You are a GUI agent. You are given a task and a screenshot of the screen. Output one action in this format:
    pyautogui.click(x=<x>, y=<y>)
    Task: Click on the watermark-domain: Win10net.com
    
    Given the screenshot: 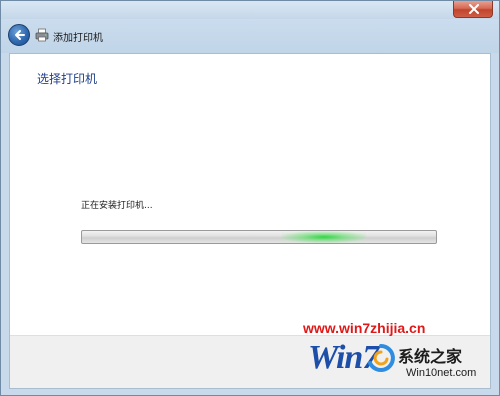 What is the action you would take?
    pyautogui.click(x=441, y=373)
    